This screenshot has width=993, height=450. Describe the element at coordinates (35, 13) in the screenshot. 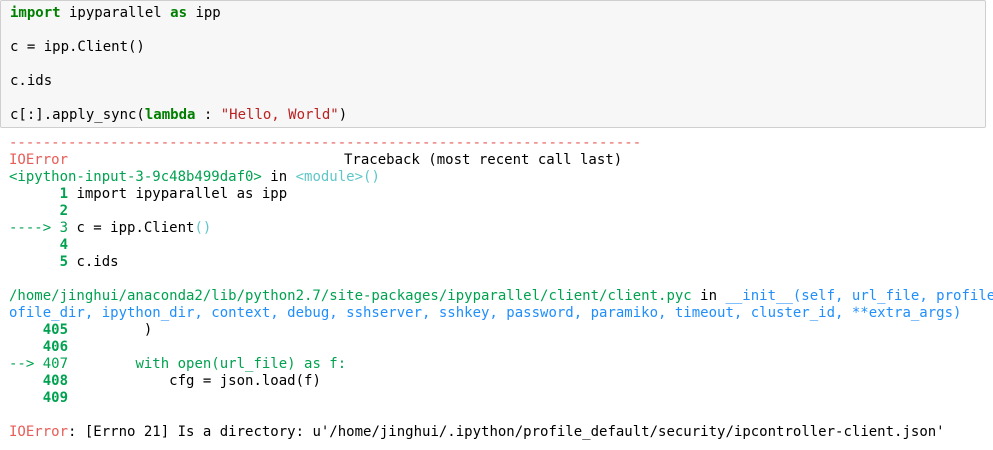

I see `keyword-import: import` at that location.